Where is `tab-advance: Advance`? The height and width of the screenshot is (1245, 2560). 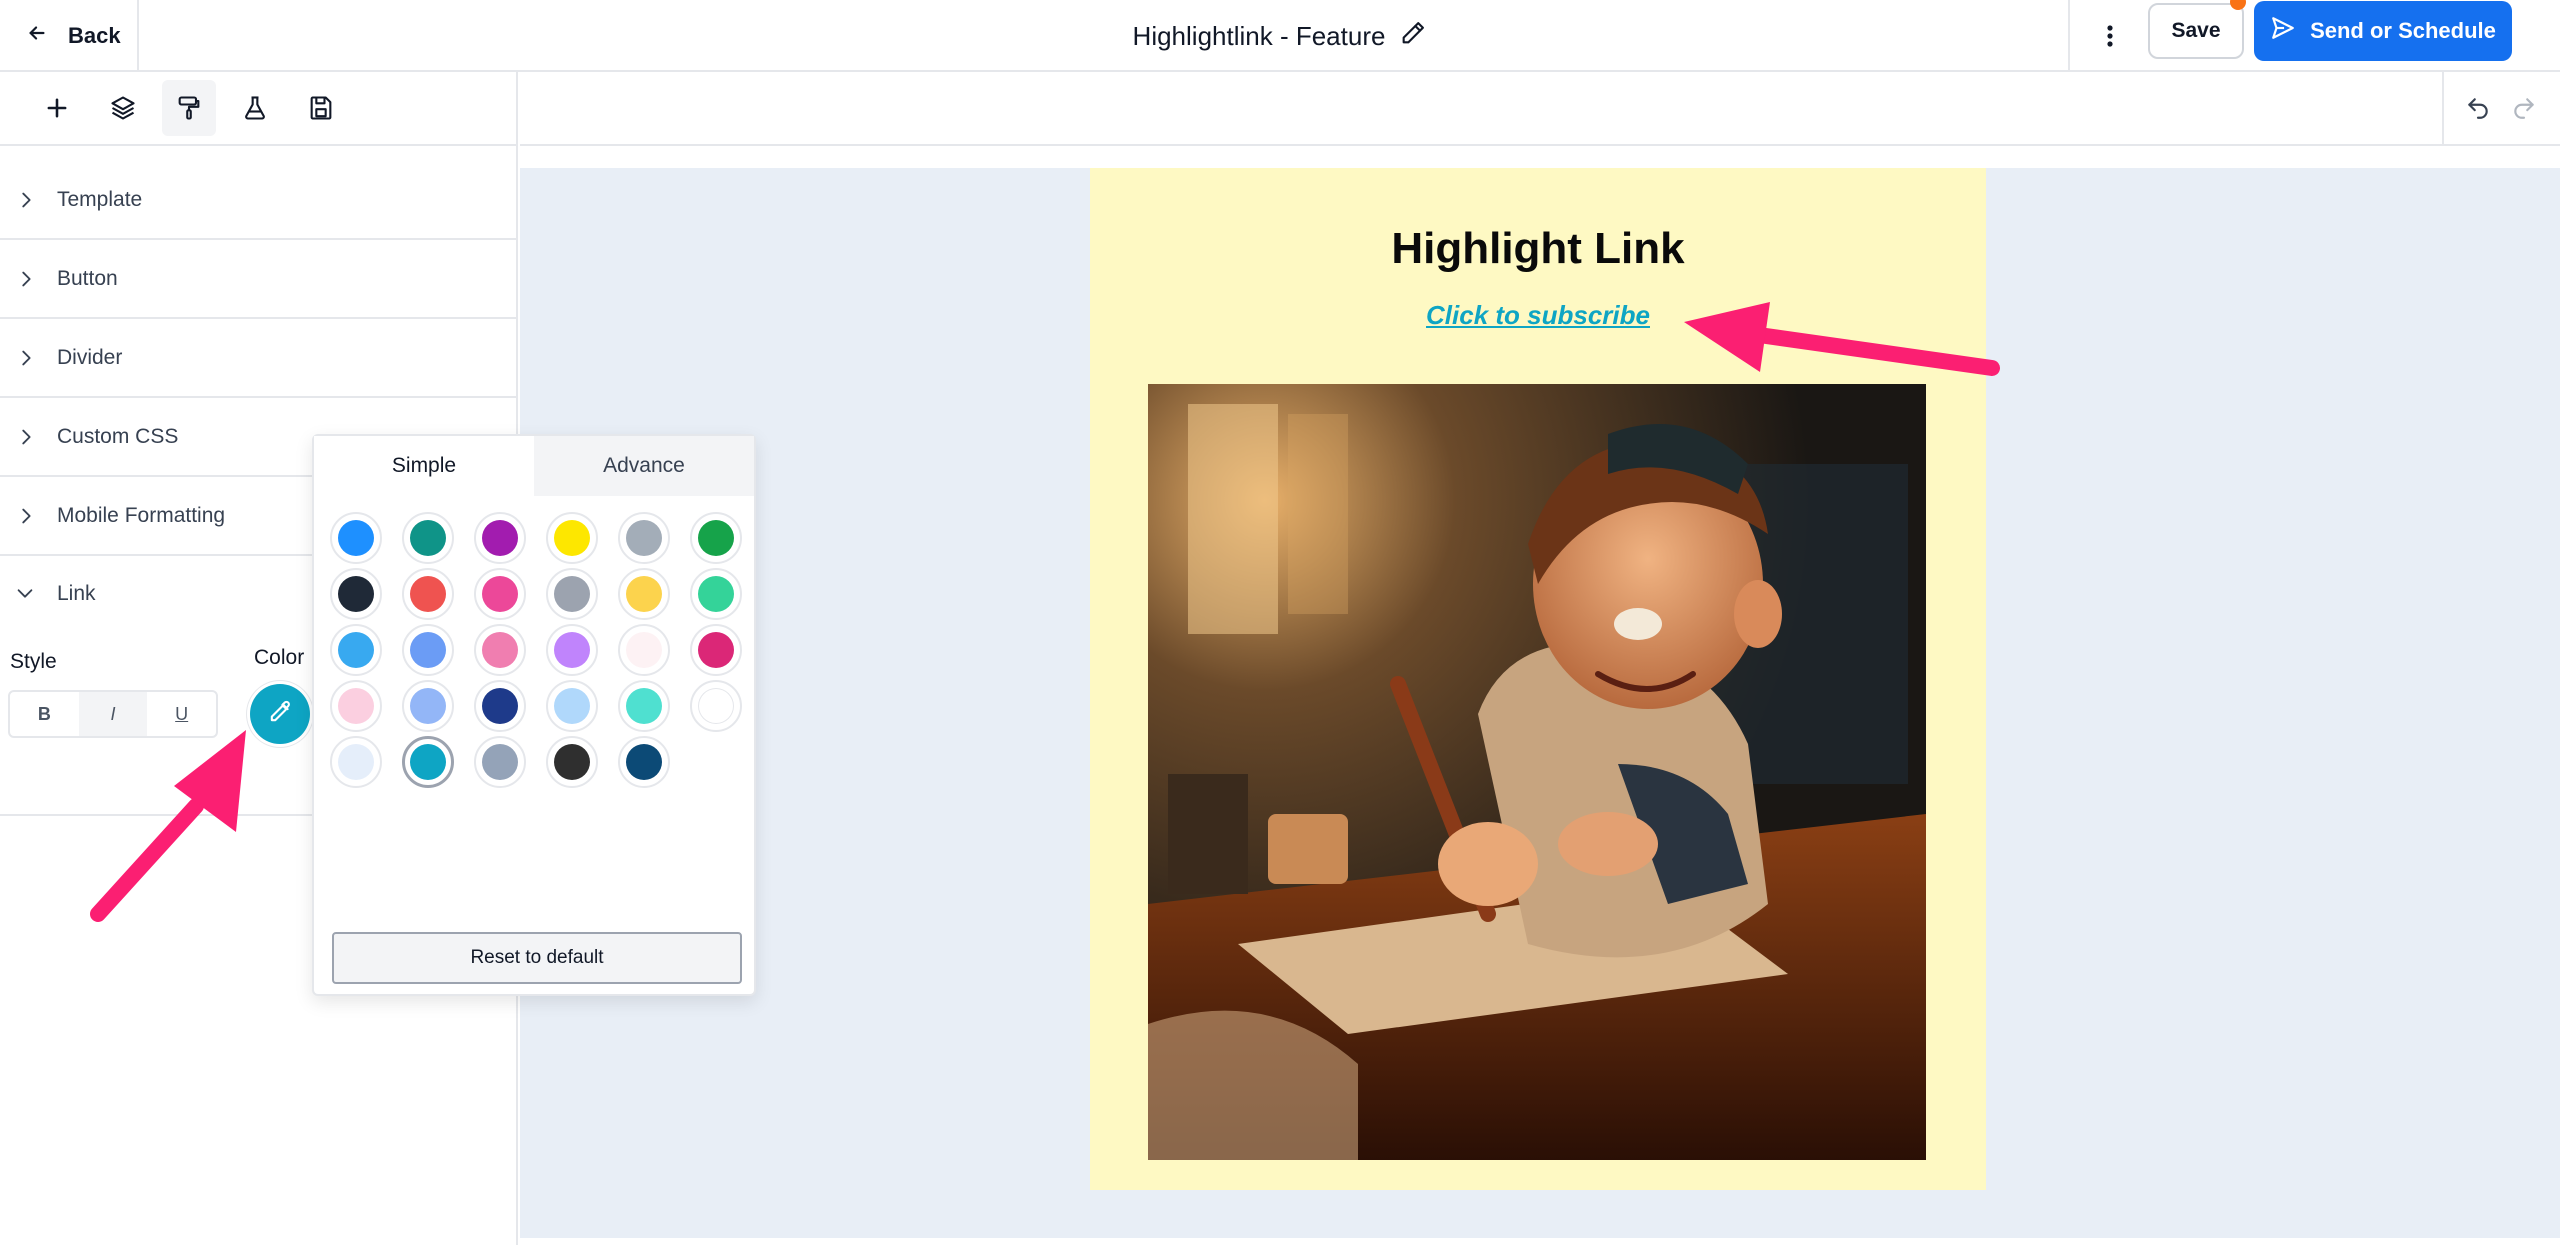
tab-advance: Advance is located at coordinates (644, 466).